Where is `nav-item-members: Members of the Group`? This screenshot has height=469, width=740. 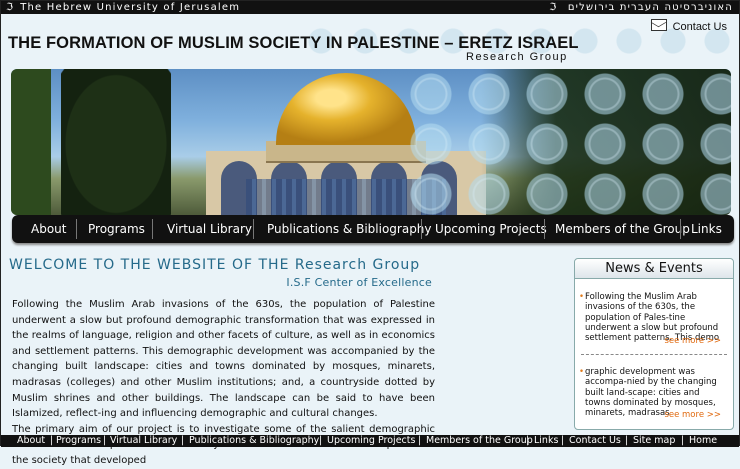
nav-item-members: Members of the Group is located at coordinates (622, 229).